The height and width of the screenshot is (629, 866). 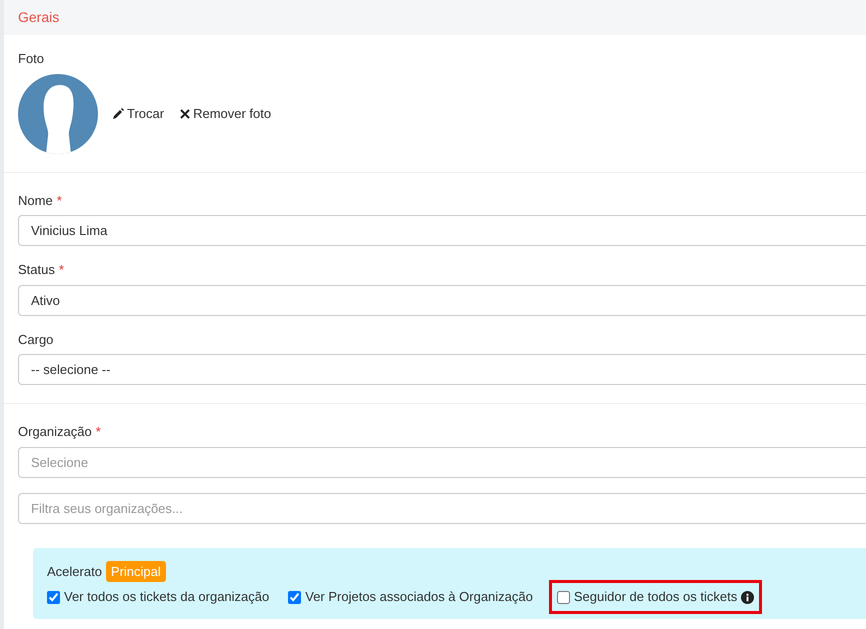 What do you see at coordinates (442, 230) in the screenshot?
I see `text-field: Vinicius Lima` at bounding box center [442, 230].